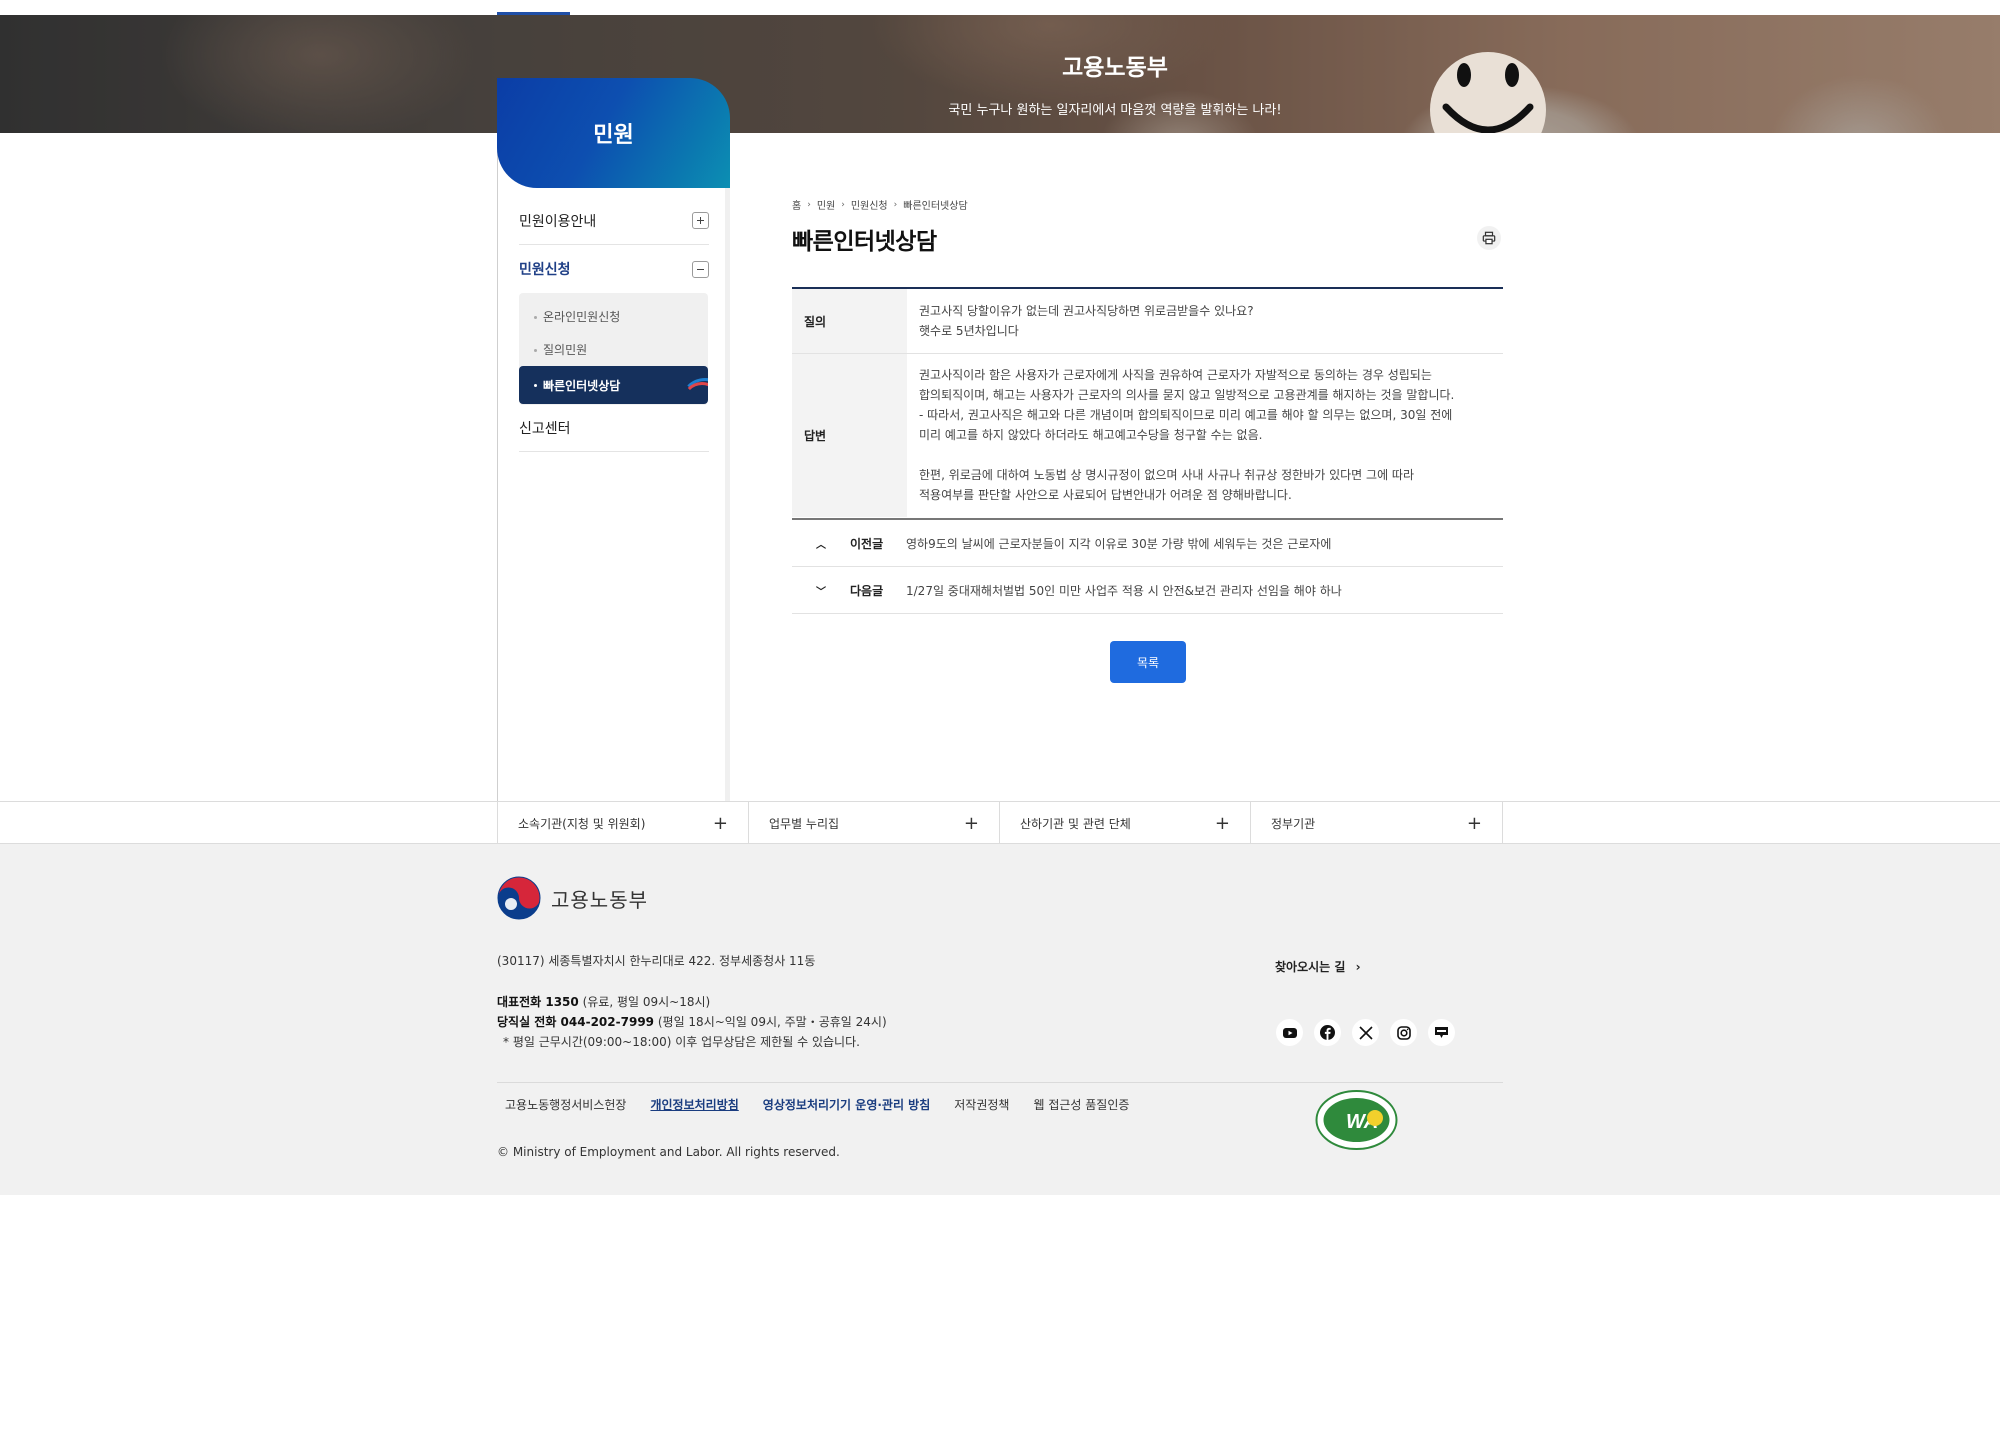 This screenshot has width=2000, height=1433. I want to click on x-icon, so click(1365, 1032).